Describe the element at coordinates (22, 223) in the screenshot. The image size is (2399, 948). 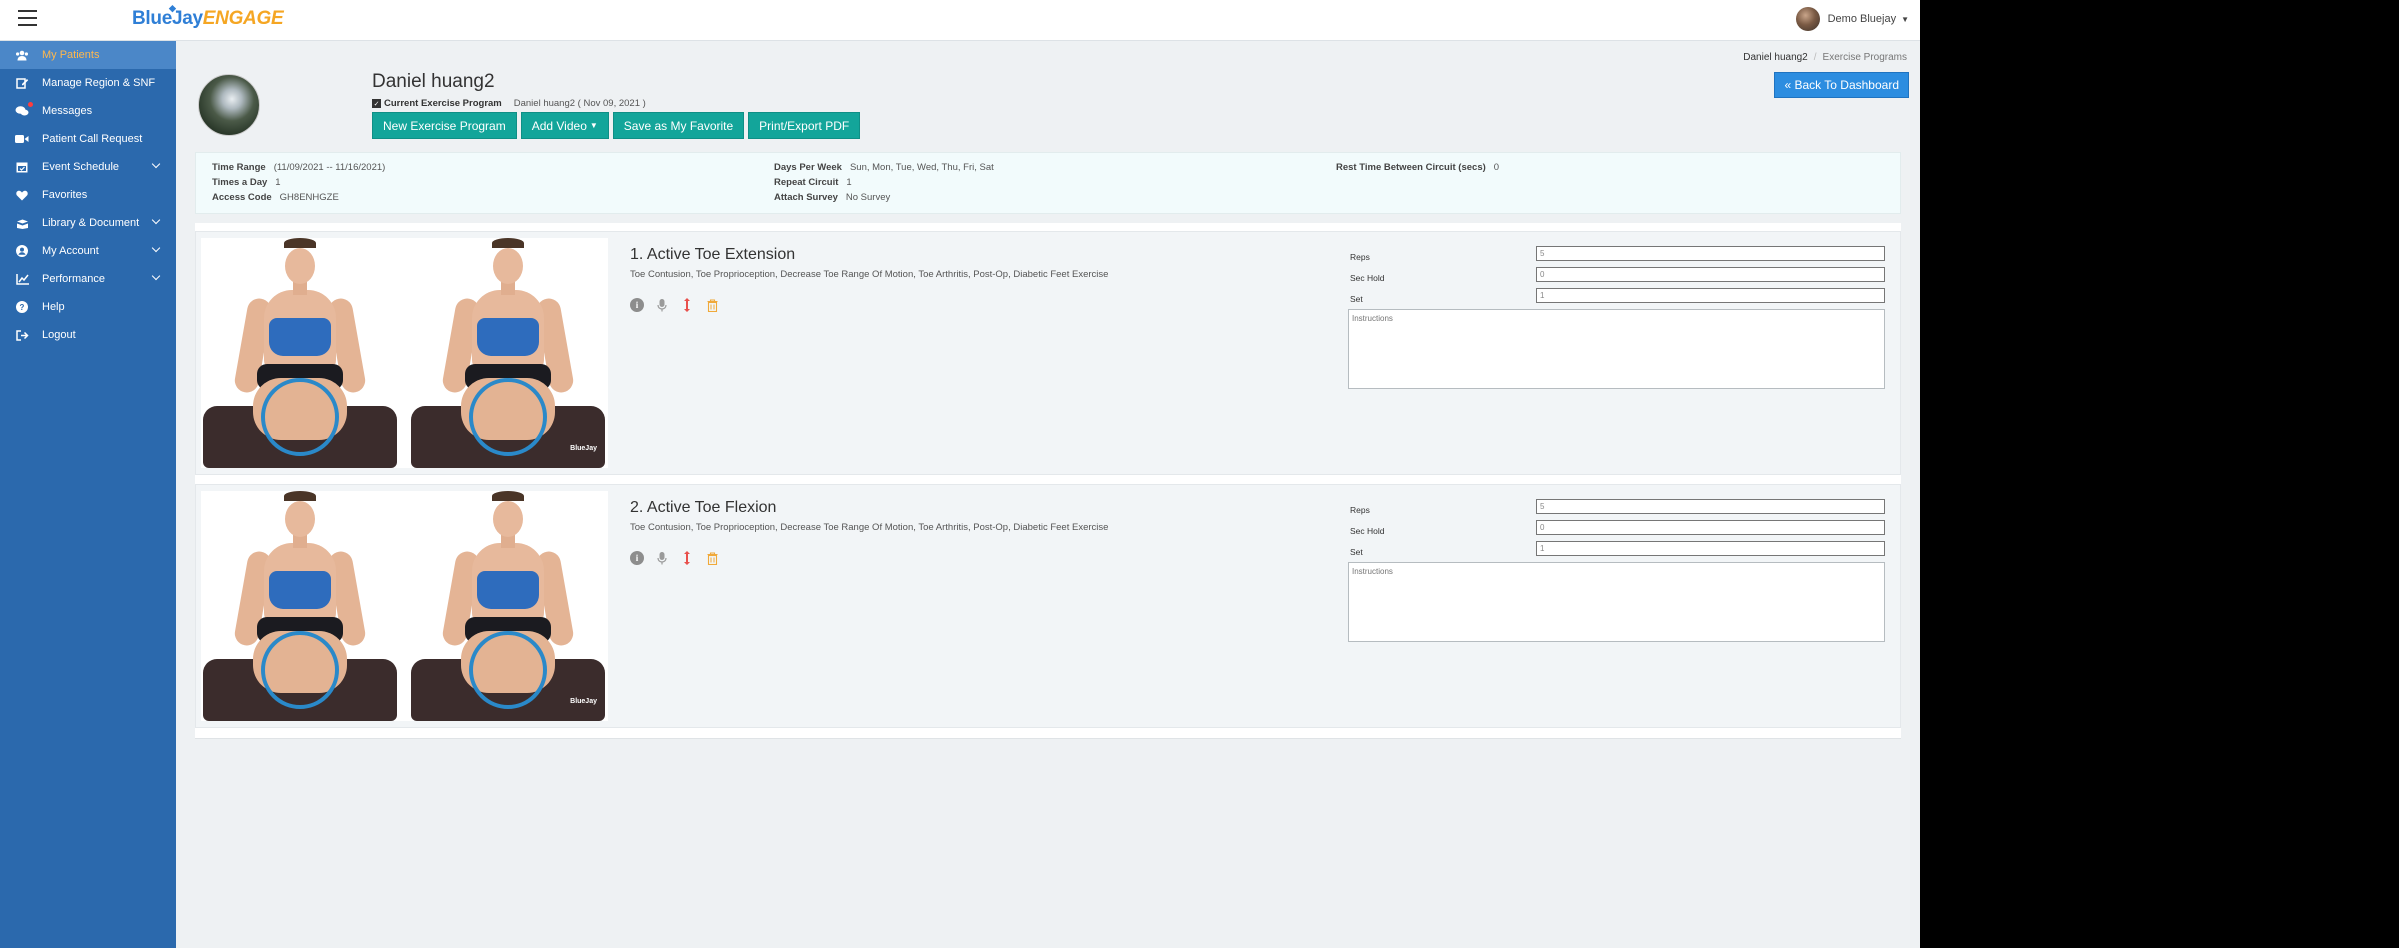
I see `book-icon` at that location.